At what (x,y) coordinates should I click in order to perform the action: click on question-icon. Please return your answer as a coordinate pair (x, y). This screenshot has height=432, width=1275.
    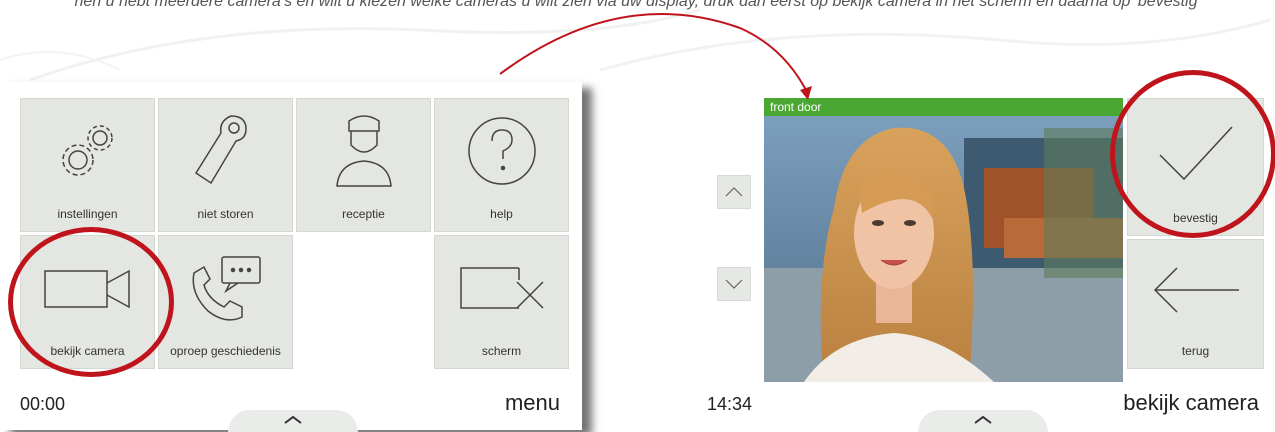
    Looking at the image, I should click on (501, 151).